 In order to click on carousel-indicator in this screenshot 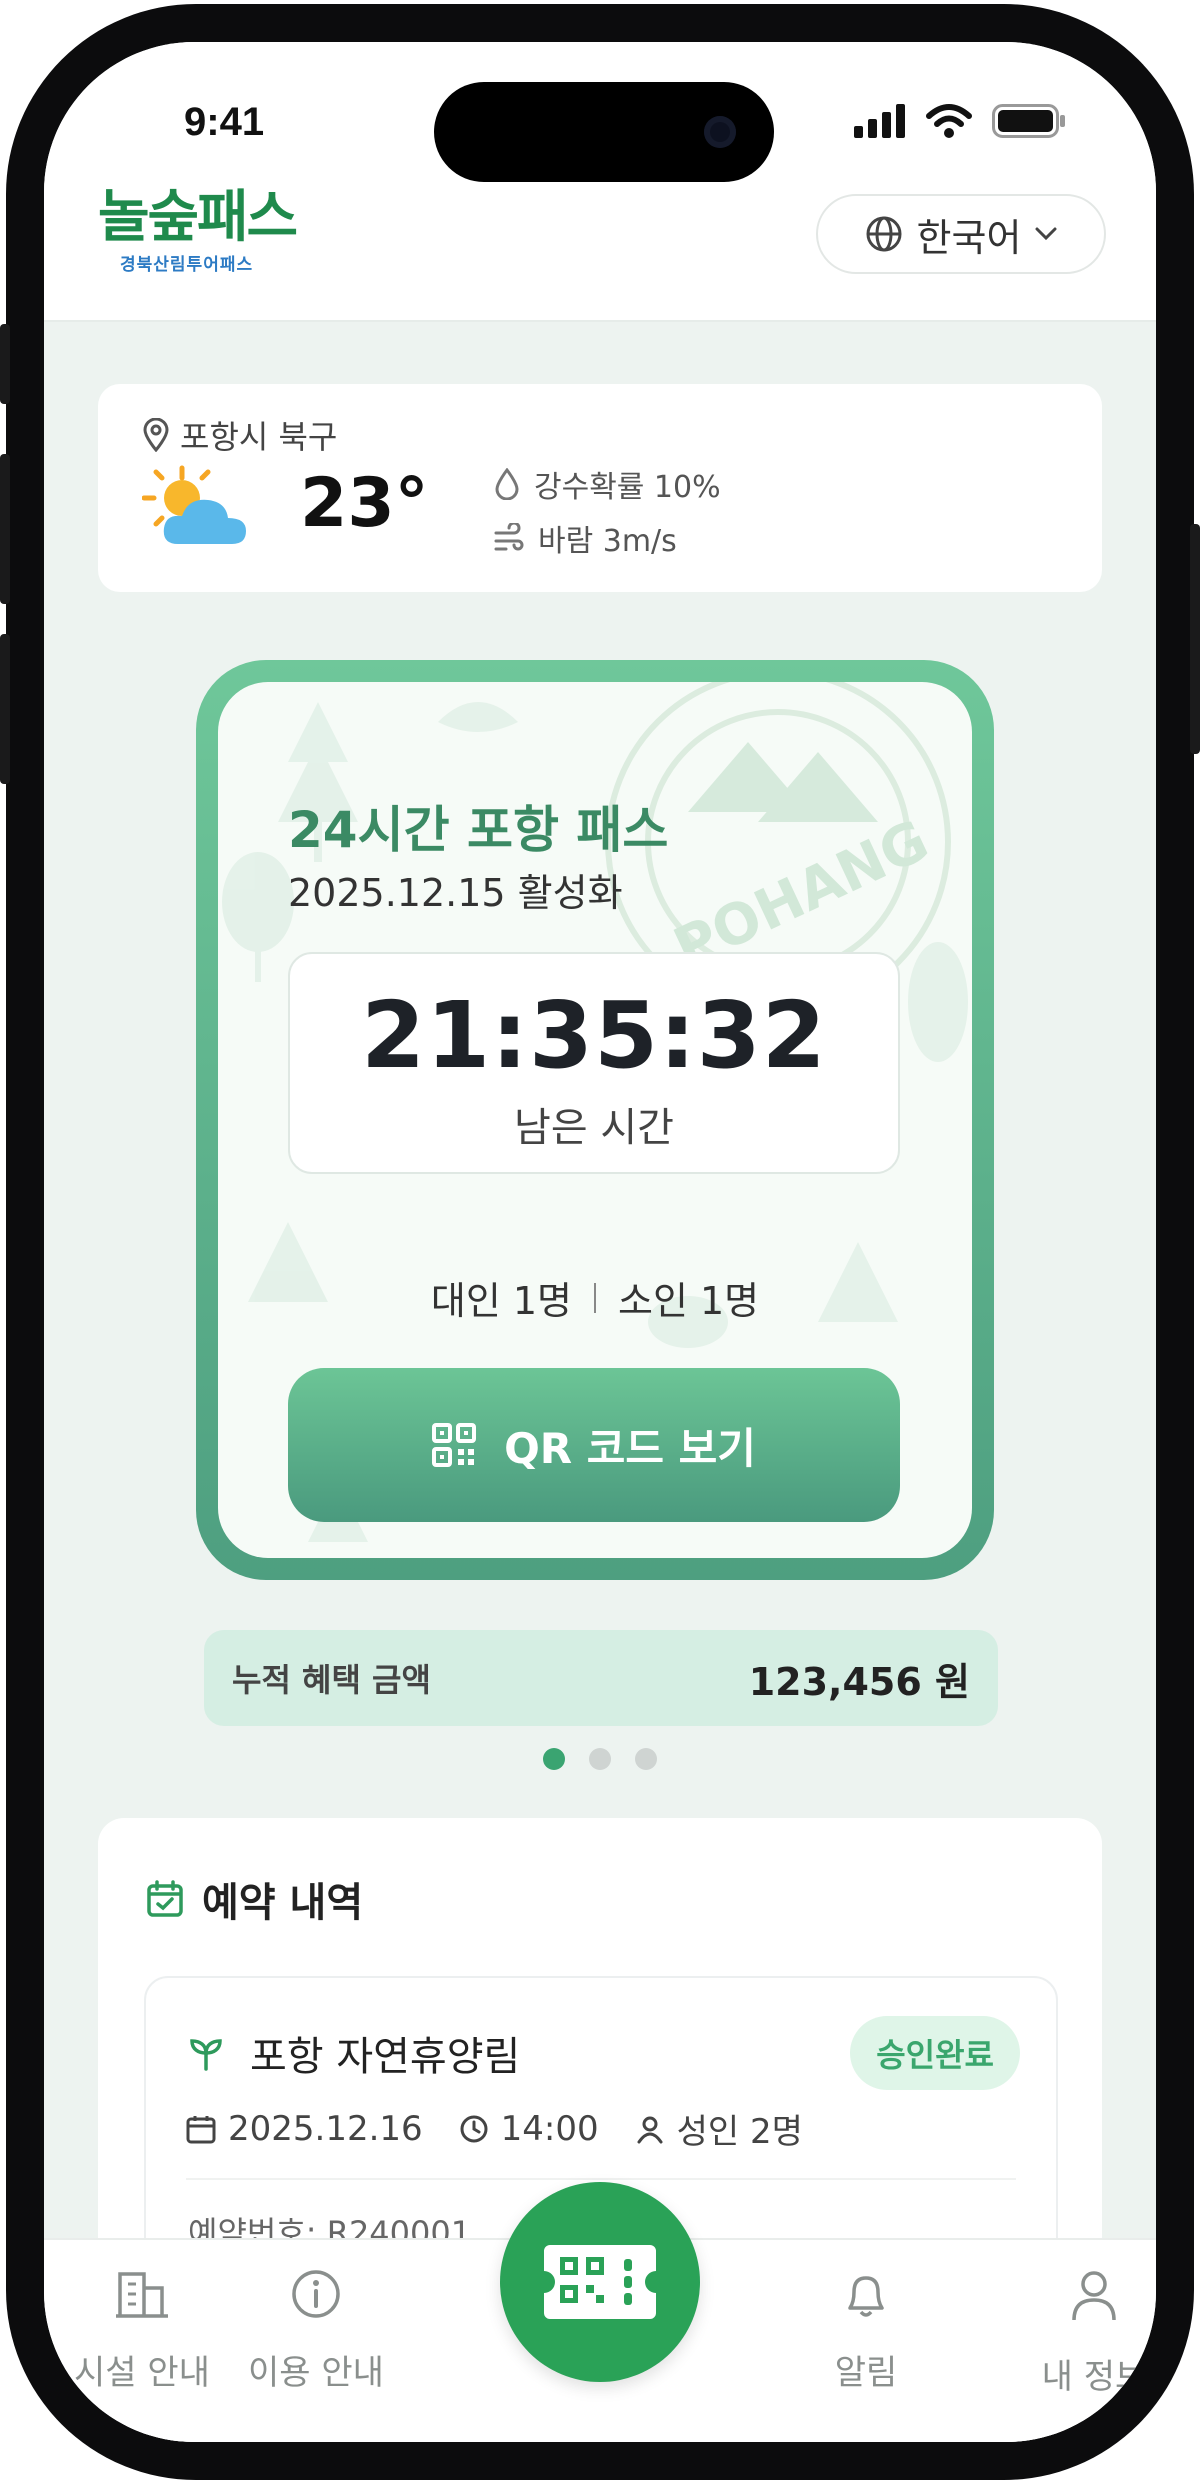, I will do `click(600, 1759)`.